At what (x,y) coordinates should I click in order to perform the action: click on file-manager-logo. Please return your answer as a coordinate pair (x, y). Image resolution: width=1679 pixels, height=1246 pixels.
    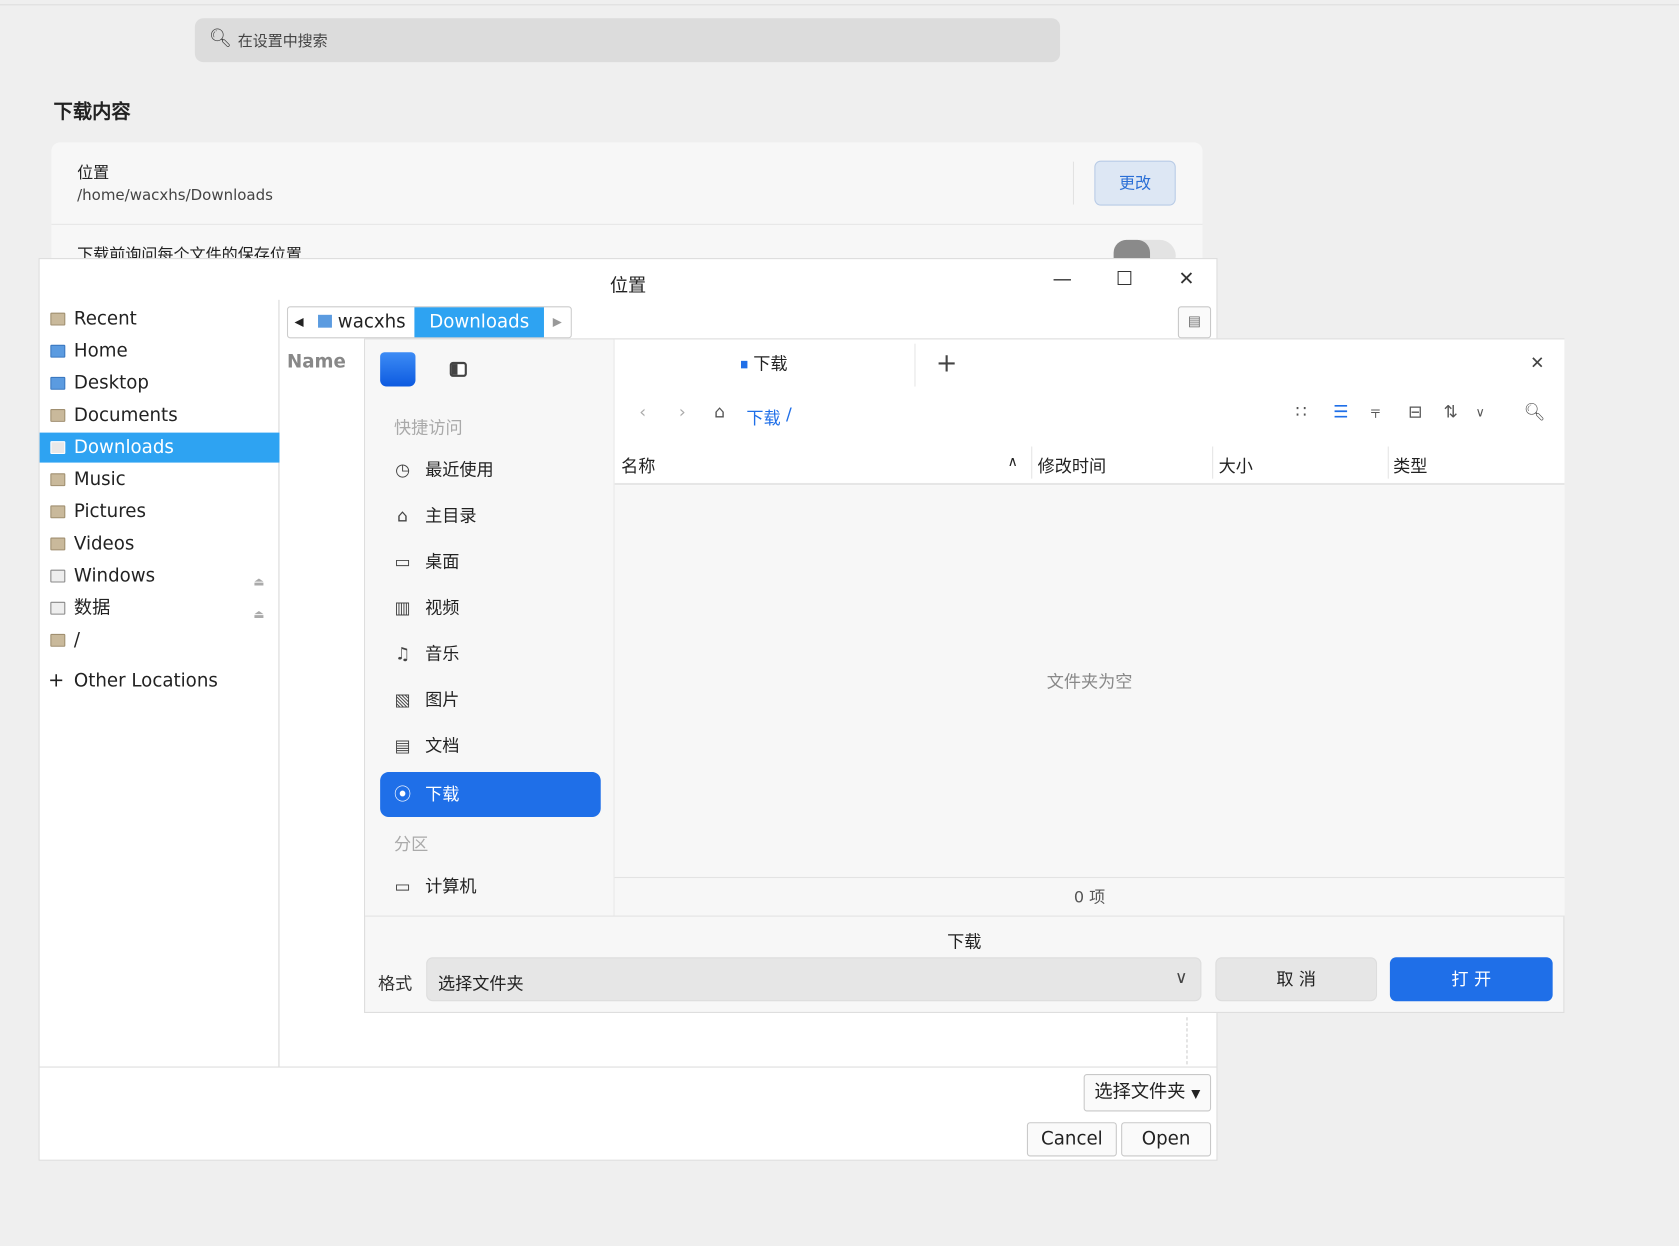
    Looking at the image, I should click on (398, 369).